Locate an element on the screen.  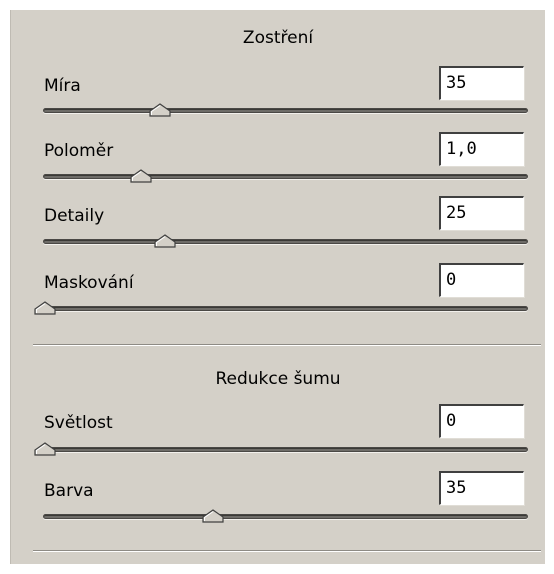
slider-label-luminance: Světlost is located at coordinates (78, 423).